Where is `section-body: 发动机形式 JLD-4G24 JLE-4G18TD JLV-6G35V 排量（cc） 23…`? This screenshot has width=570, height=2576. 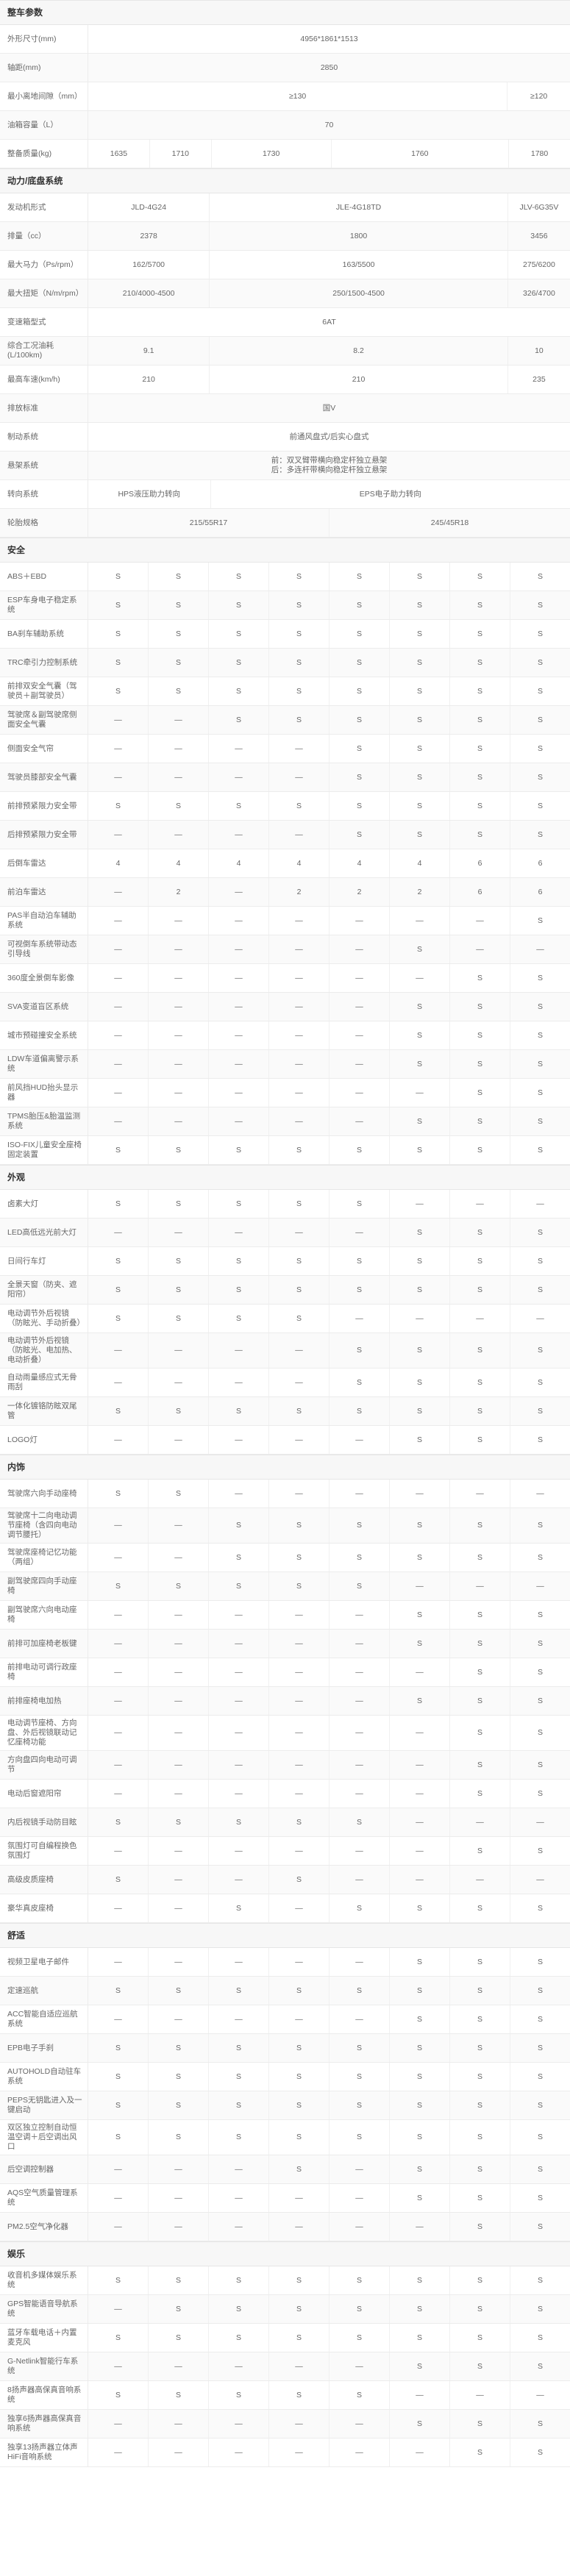
section-body: 发动机形式 JLD-4G24 JLE-4G18TD JLV-6G35V 排量（cc） 23… is located at coordinates (285, 365).